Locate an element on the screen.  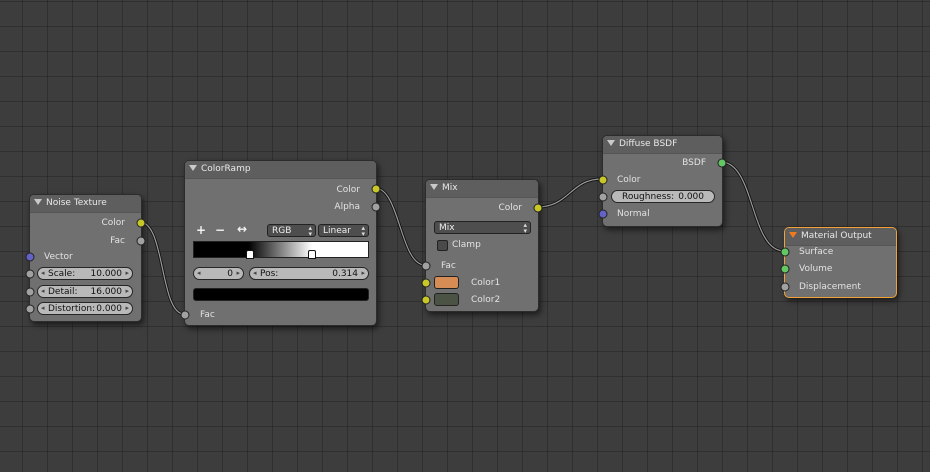
blend-type-dropdown: Mix ▴ ▾ is located at coordinates (482, 228).